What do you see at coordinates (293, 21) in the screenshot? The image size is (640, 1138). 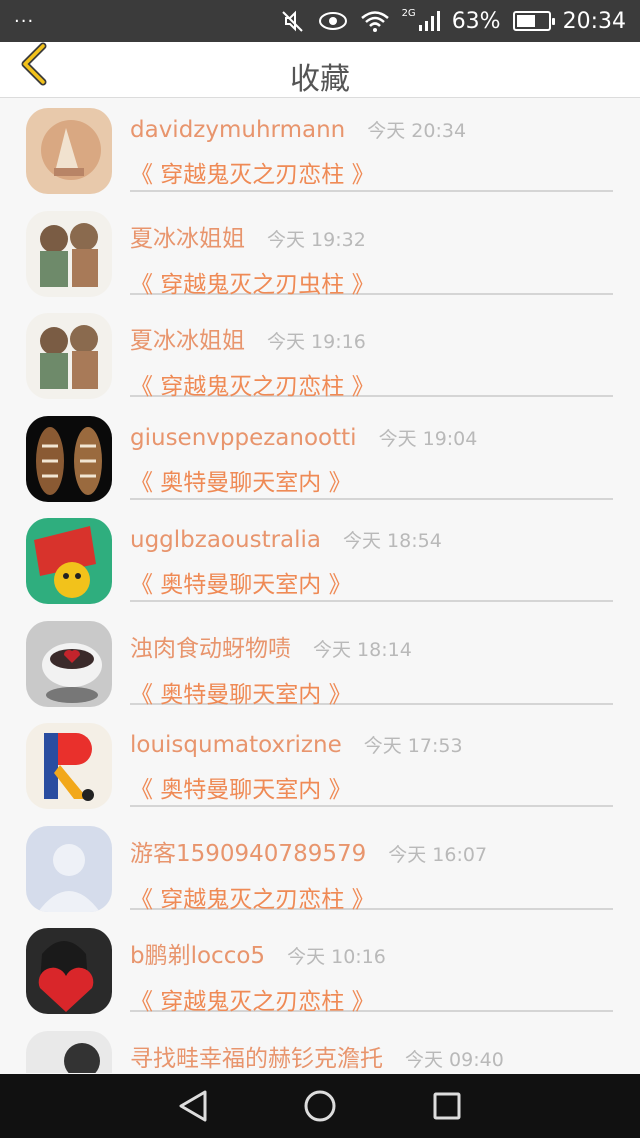 I see `mute-icon` at bounding box center [293, 21].